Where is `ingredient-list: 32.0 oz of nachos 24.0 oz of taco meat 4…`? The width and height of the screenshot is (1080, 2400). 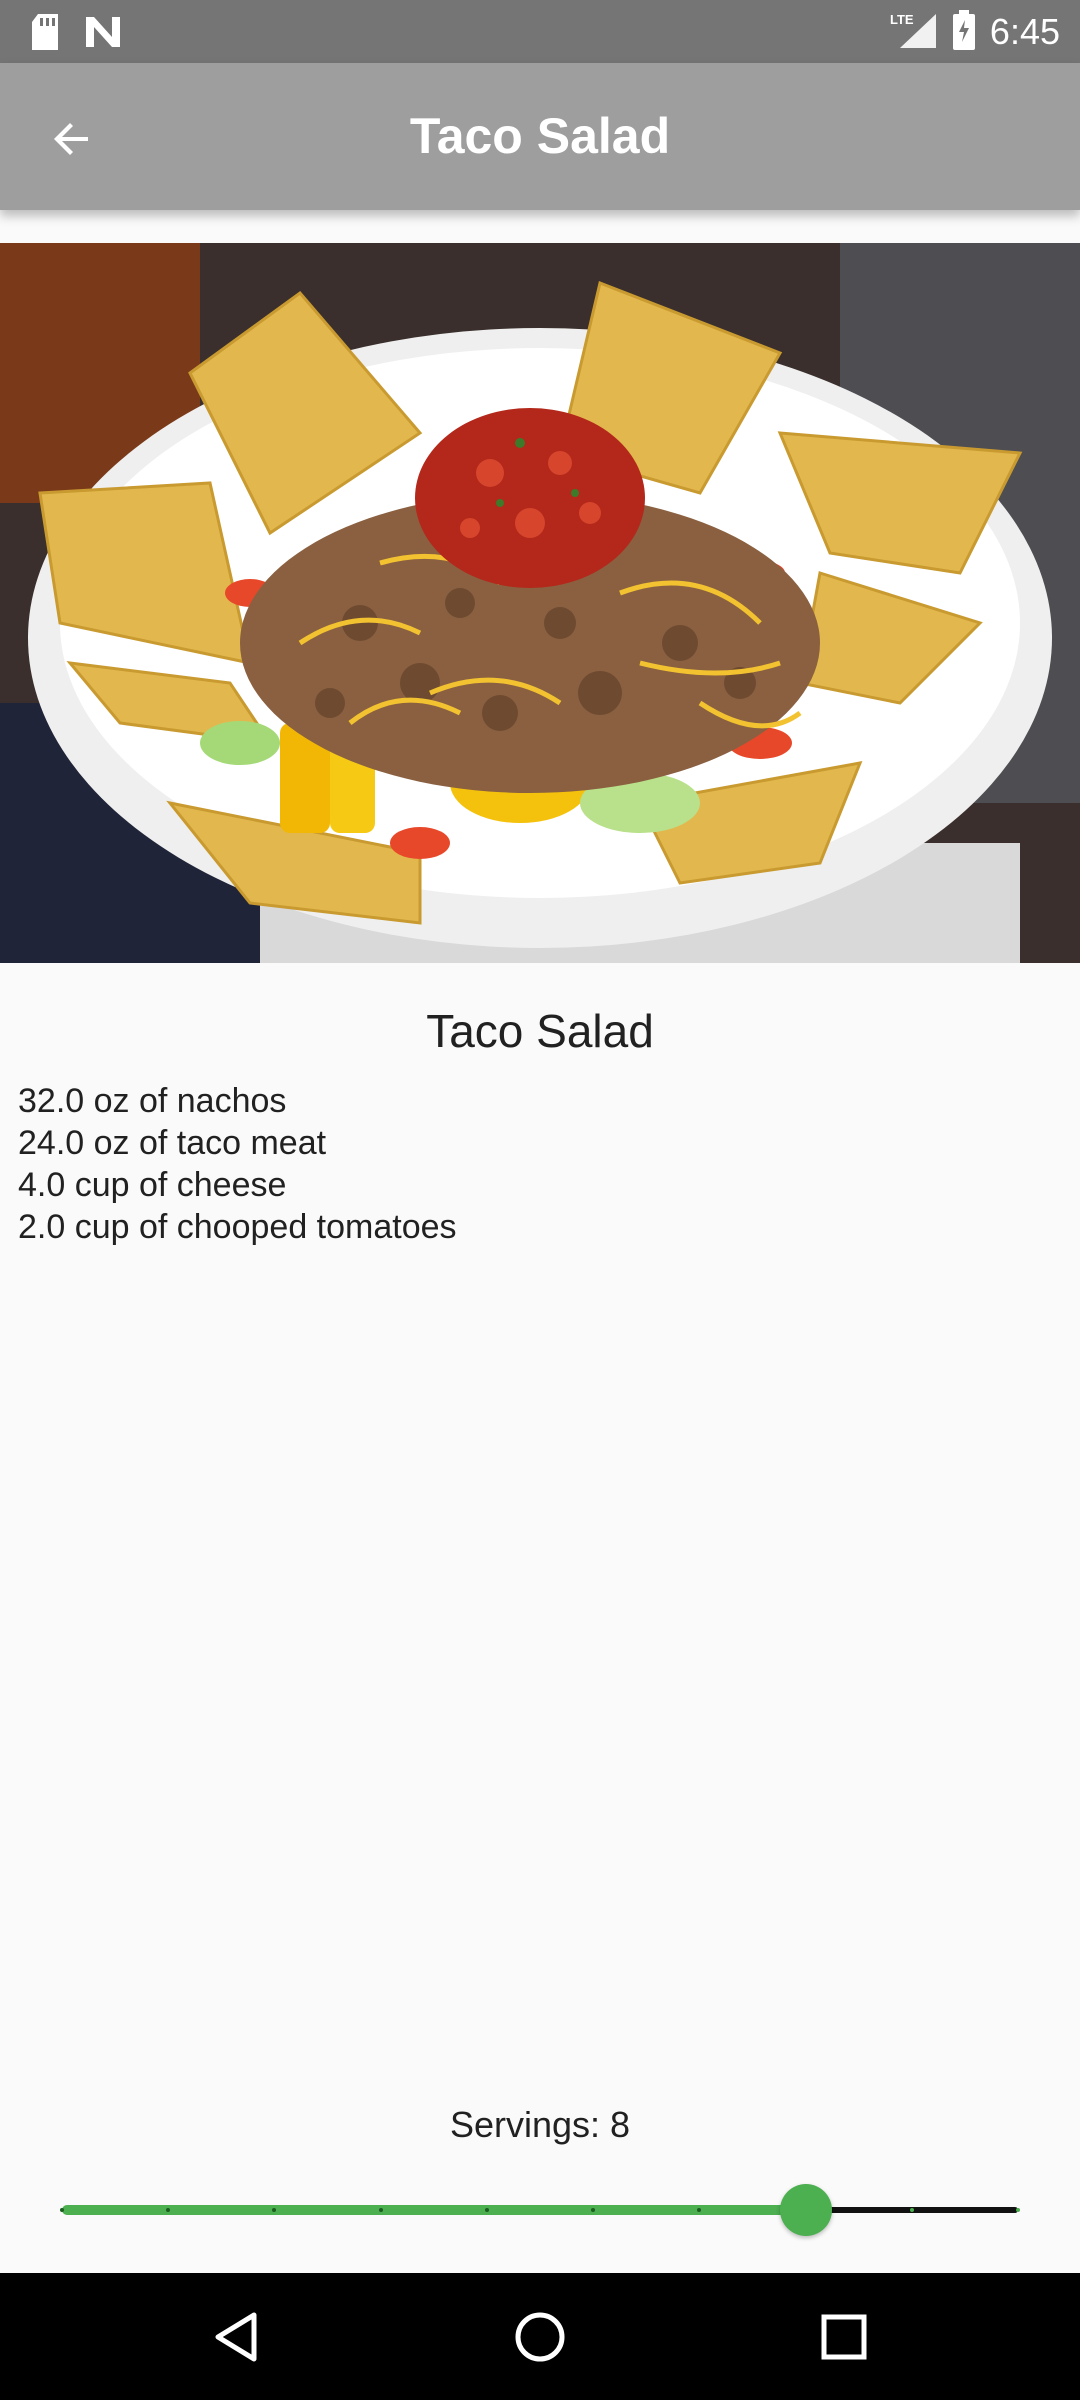 ingredient-list: 32.0 oz of nachos 24.0 oz of taco meat 4… is located at coordinates (237, 1164).